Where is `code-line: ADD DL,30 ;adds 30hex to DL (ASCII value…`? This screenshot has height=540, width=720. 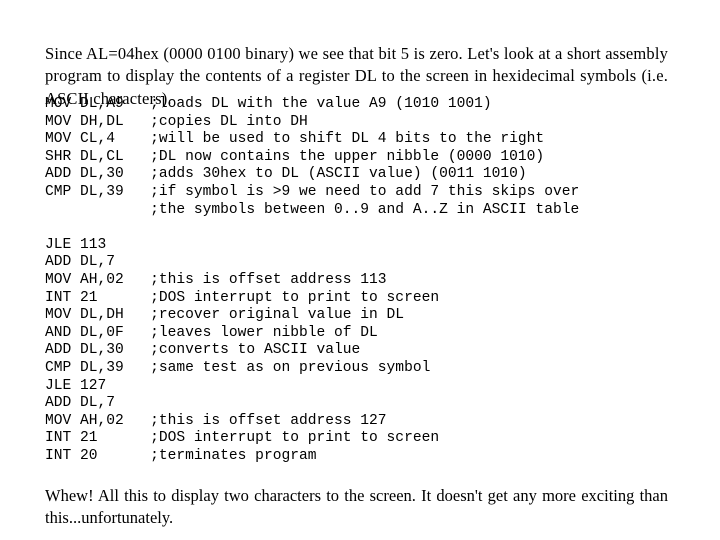
code-line: ADD DL,30 ;adds 30hex to DL (ASCII value… is located at coordinates (286, 174).